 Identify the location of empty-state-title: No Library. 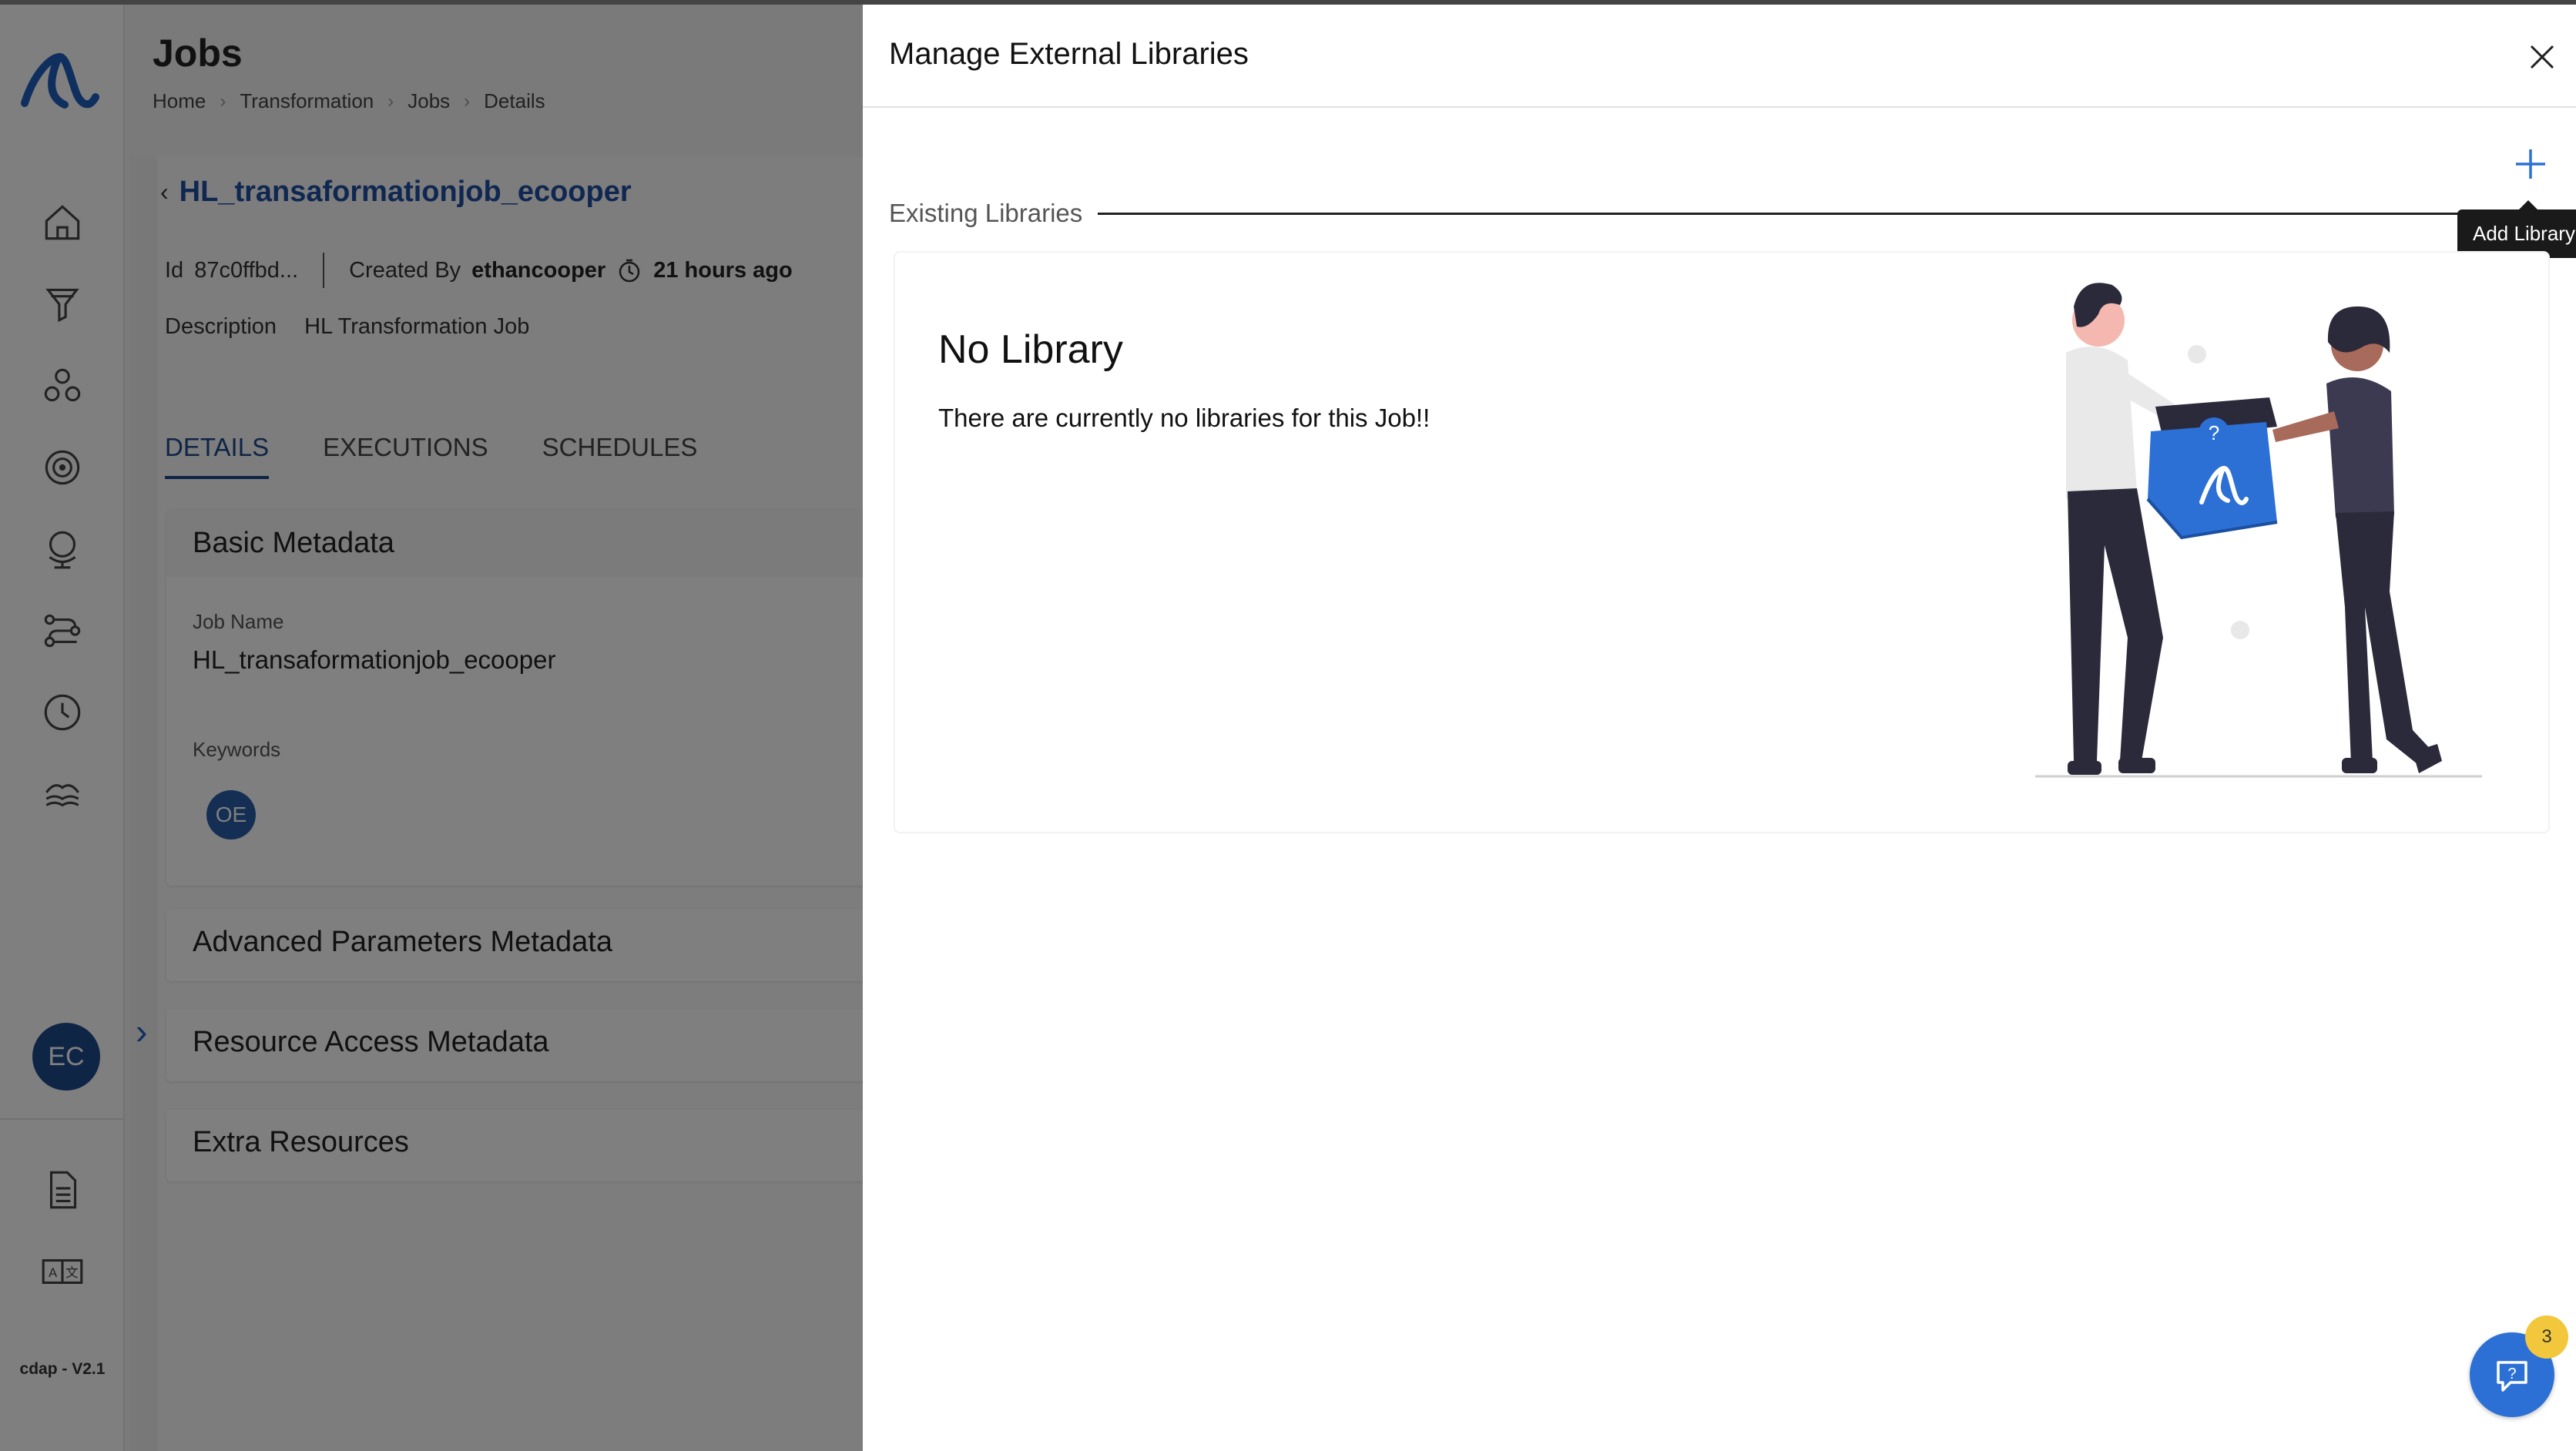
(1030, 349).